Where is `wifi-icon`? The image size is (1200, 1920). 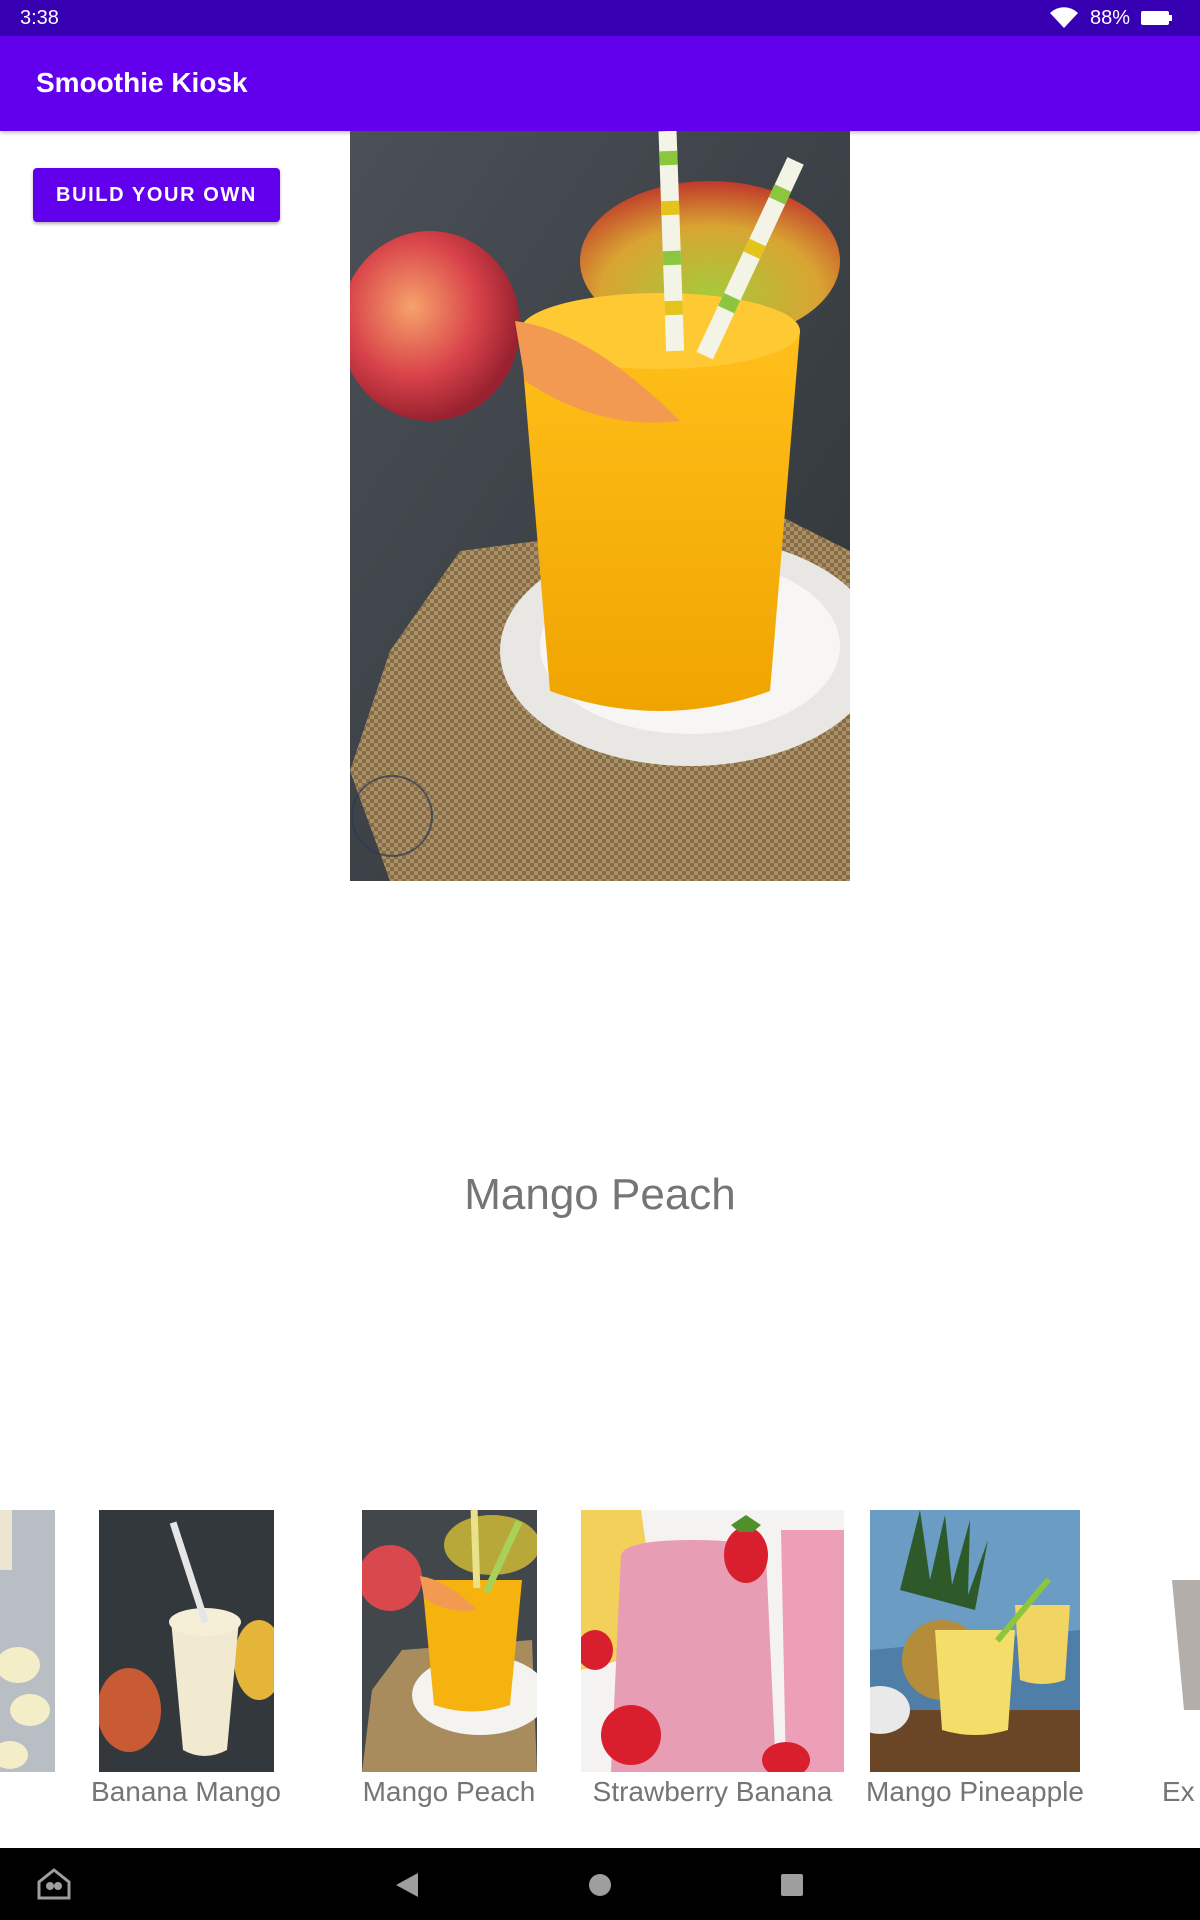
wifi-icon is located at coordinates (1063, 18).